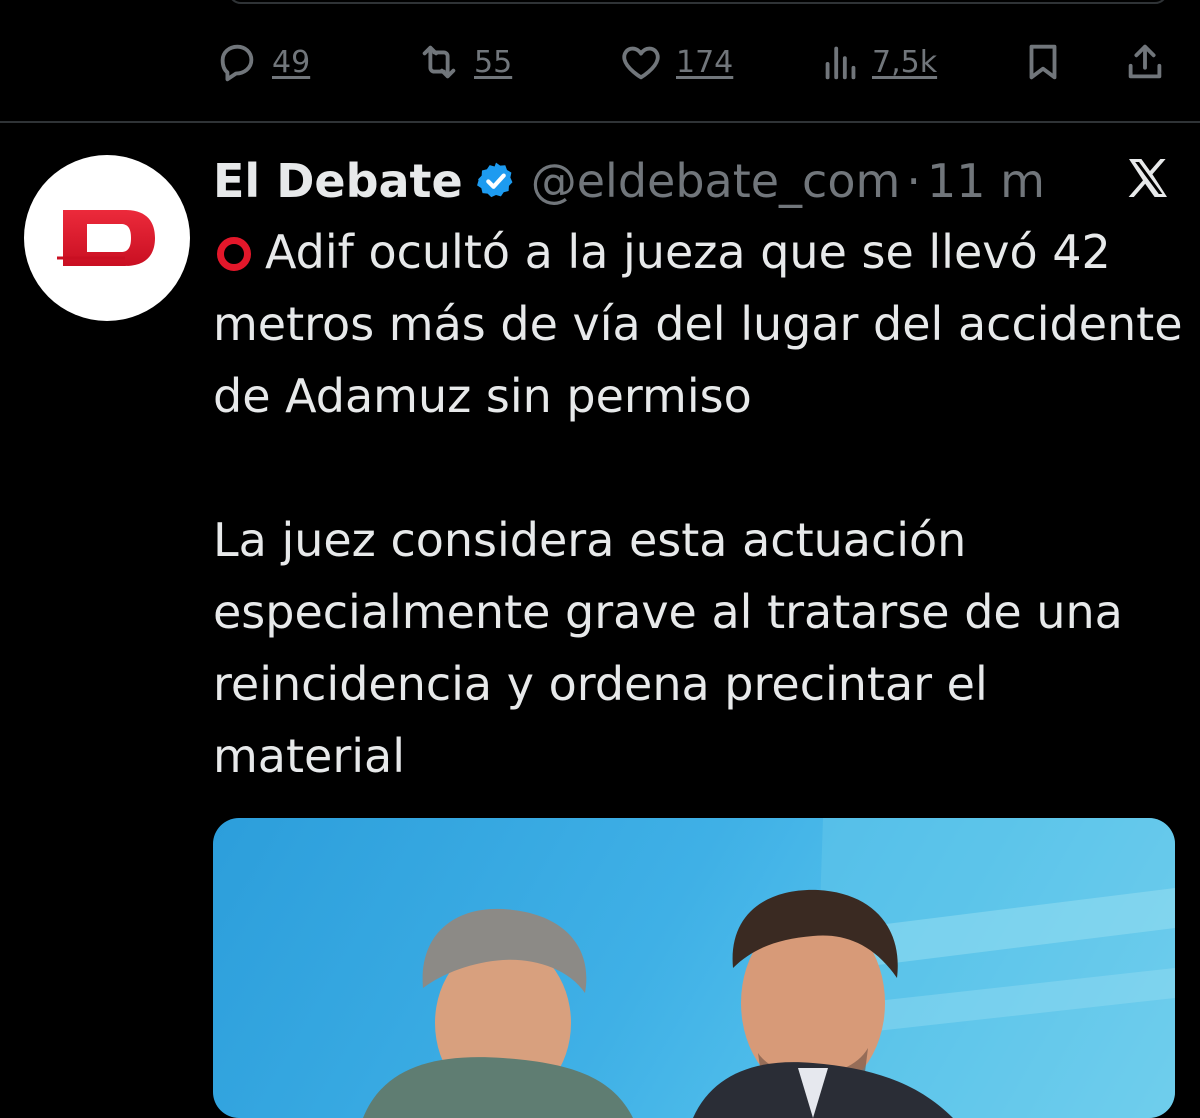 This screenshot has width=1200, height=1118. I want to click on red-circle-icon, so click(234, 254).